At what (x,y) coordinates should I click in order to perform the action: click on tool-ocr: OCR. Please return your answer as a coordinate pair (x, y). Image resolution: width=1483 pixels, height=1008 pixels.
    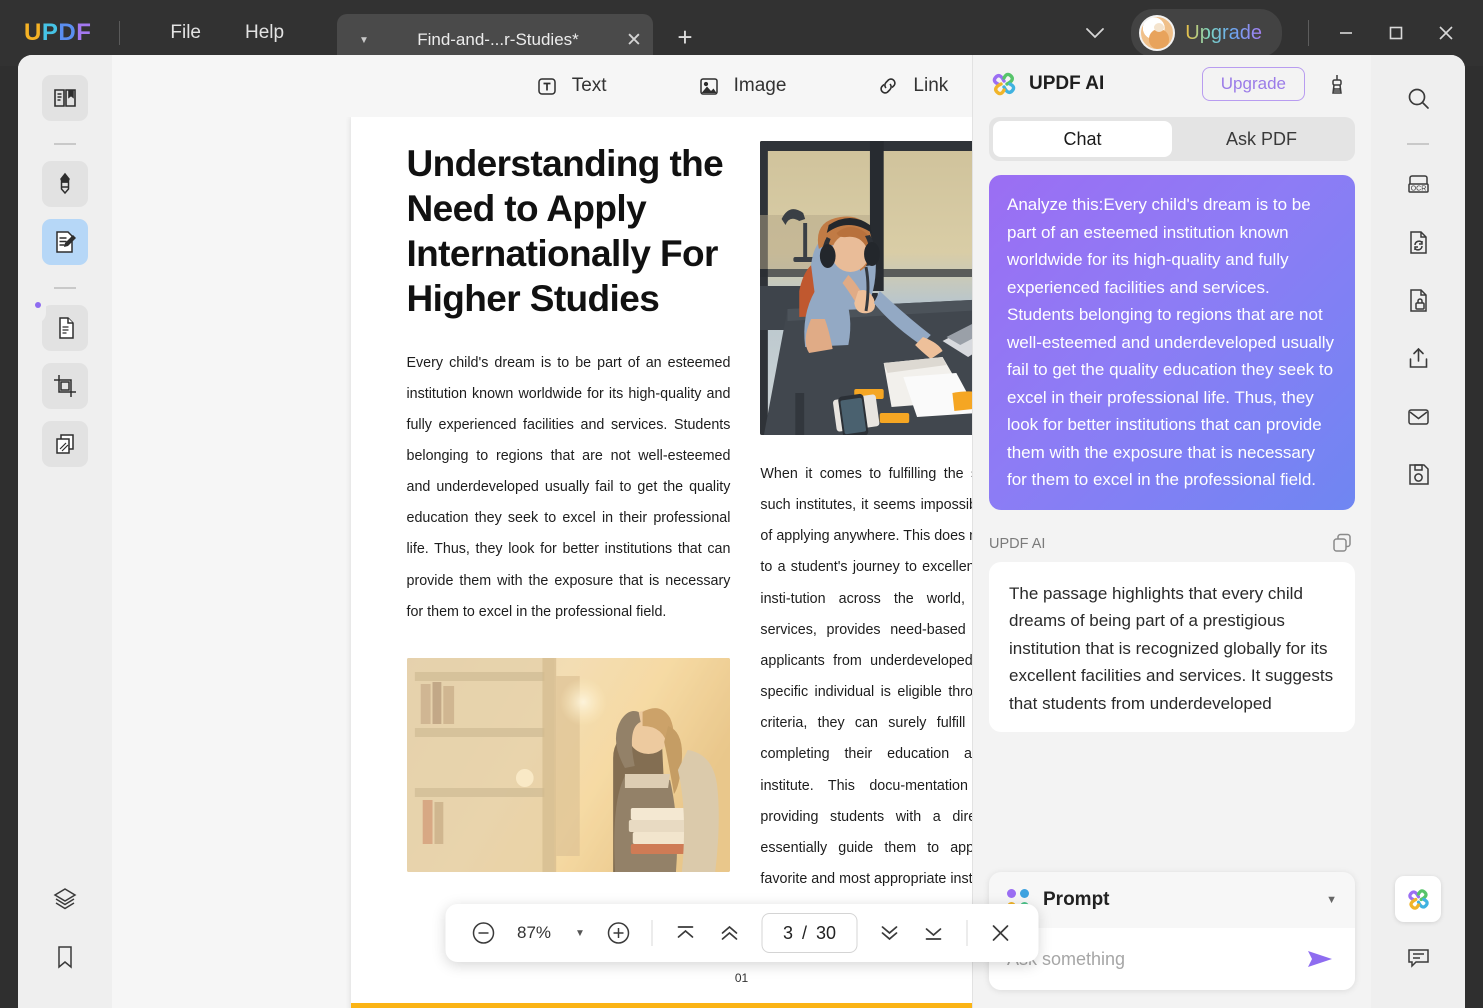
    Looking at the image, I should click on (1418, 184).